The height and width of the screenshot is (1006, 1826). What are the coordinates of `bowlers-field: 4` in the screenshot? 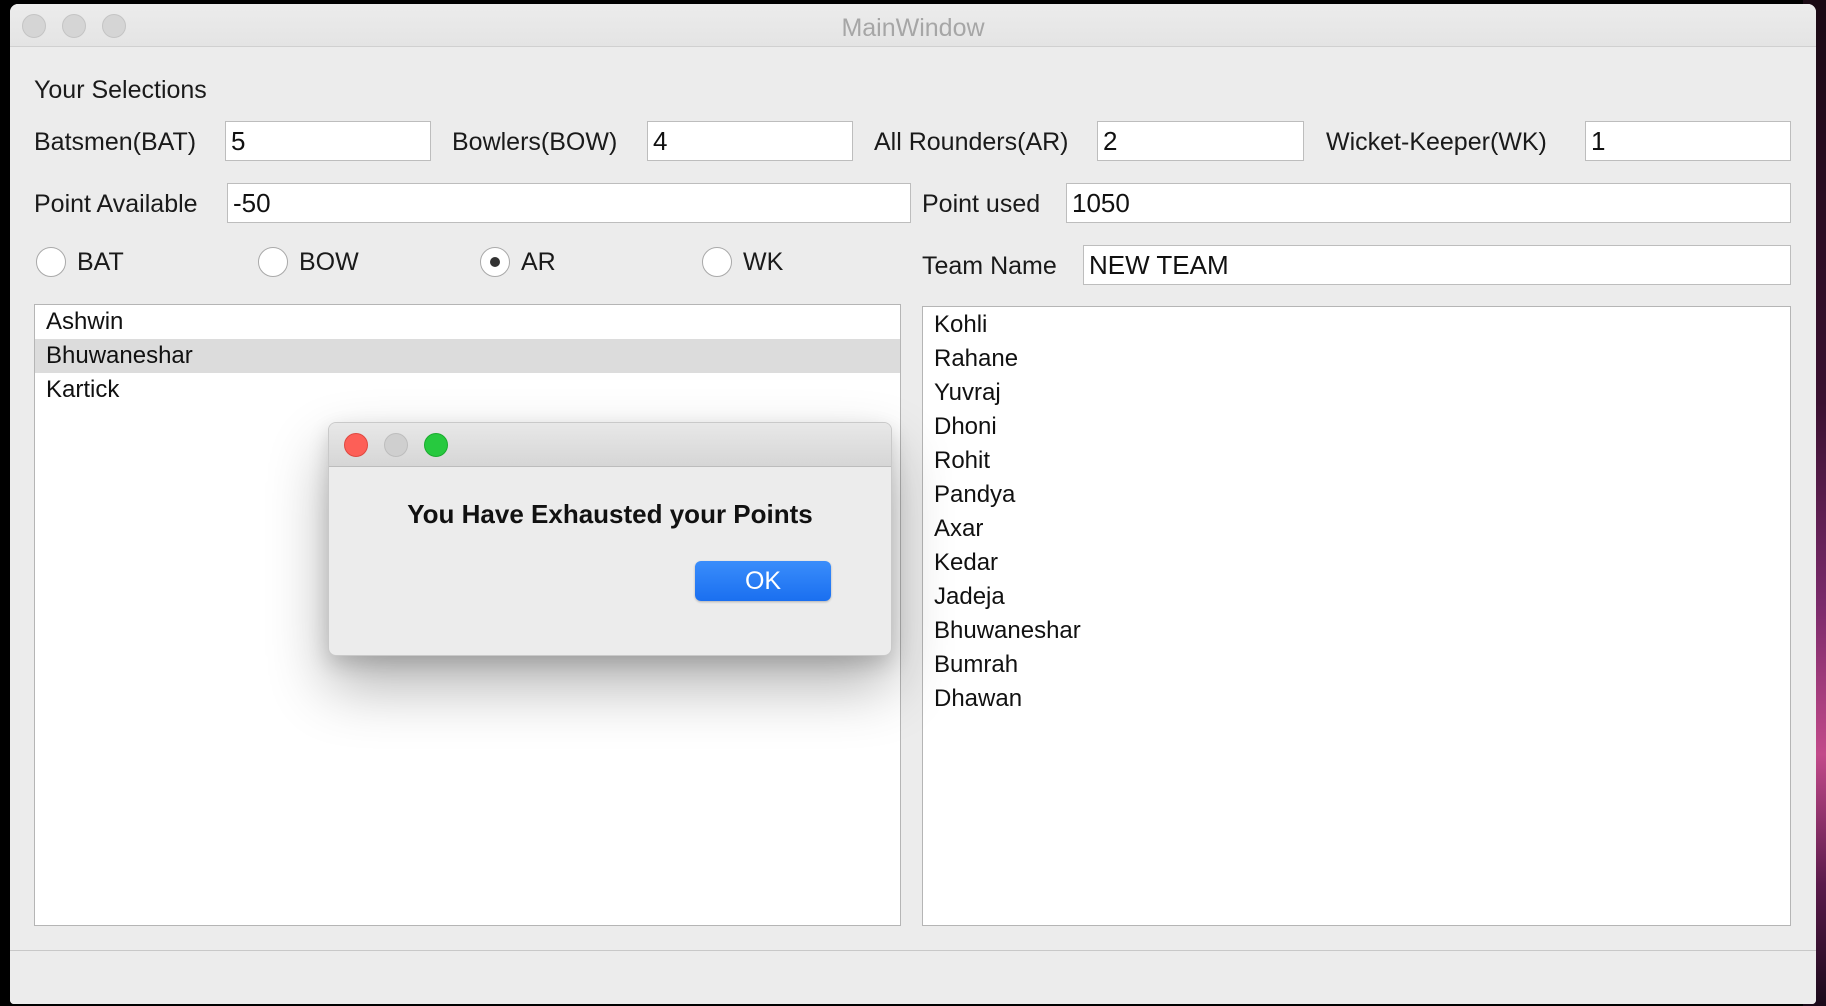 It's located at (750, 141).